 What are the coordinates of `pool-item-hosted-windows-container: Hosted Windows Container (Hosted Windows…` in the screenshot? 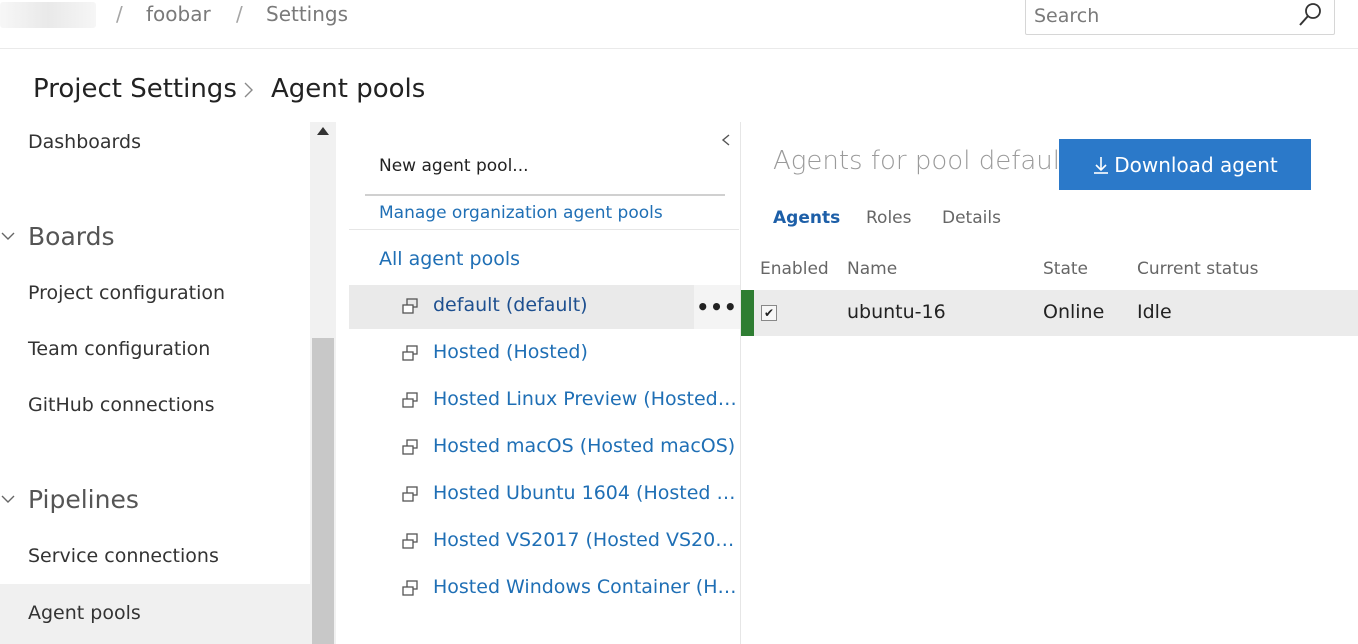 It's located at (544, 589).